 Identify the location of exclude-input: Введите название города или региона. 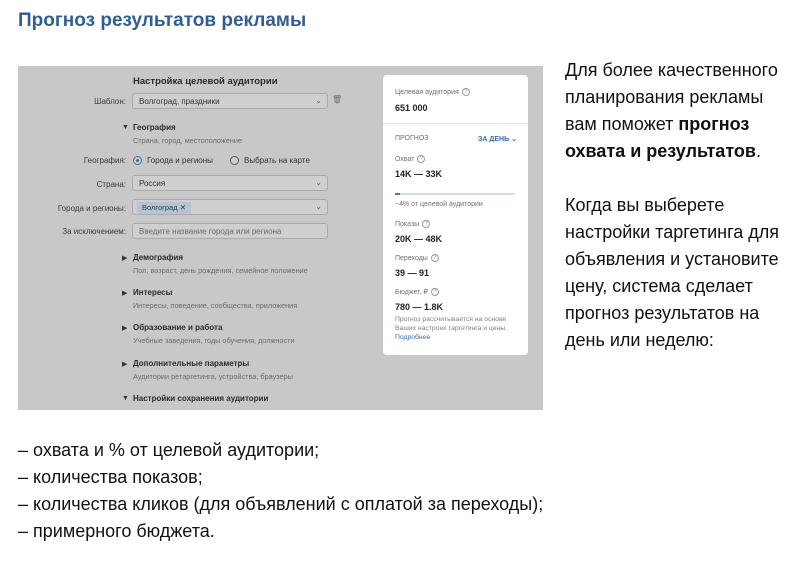
(230, 231).